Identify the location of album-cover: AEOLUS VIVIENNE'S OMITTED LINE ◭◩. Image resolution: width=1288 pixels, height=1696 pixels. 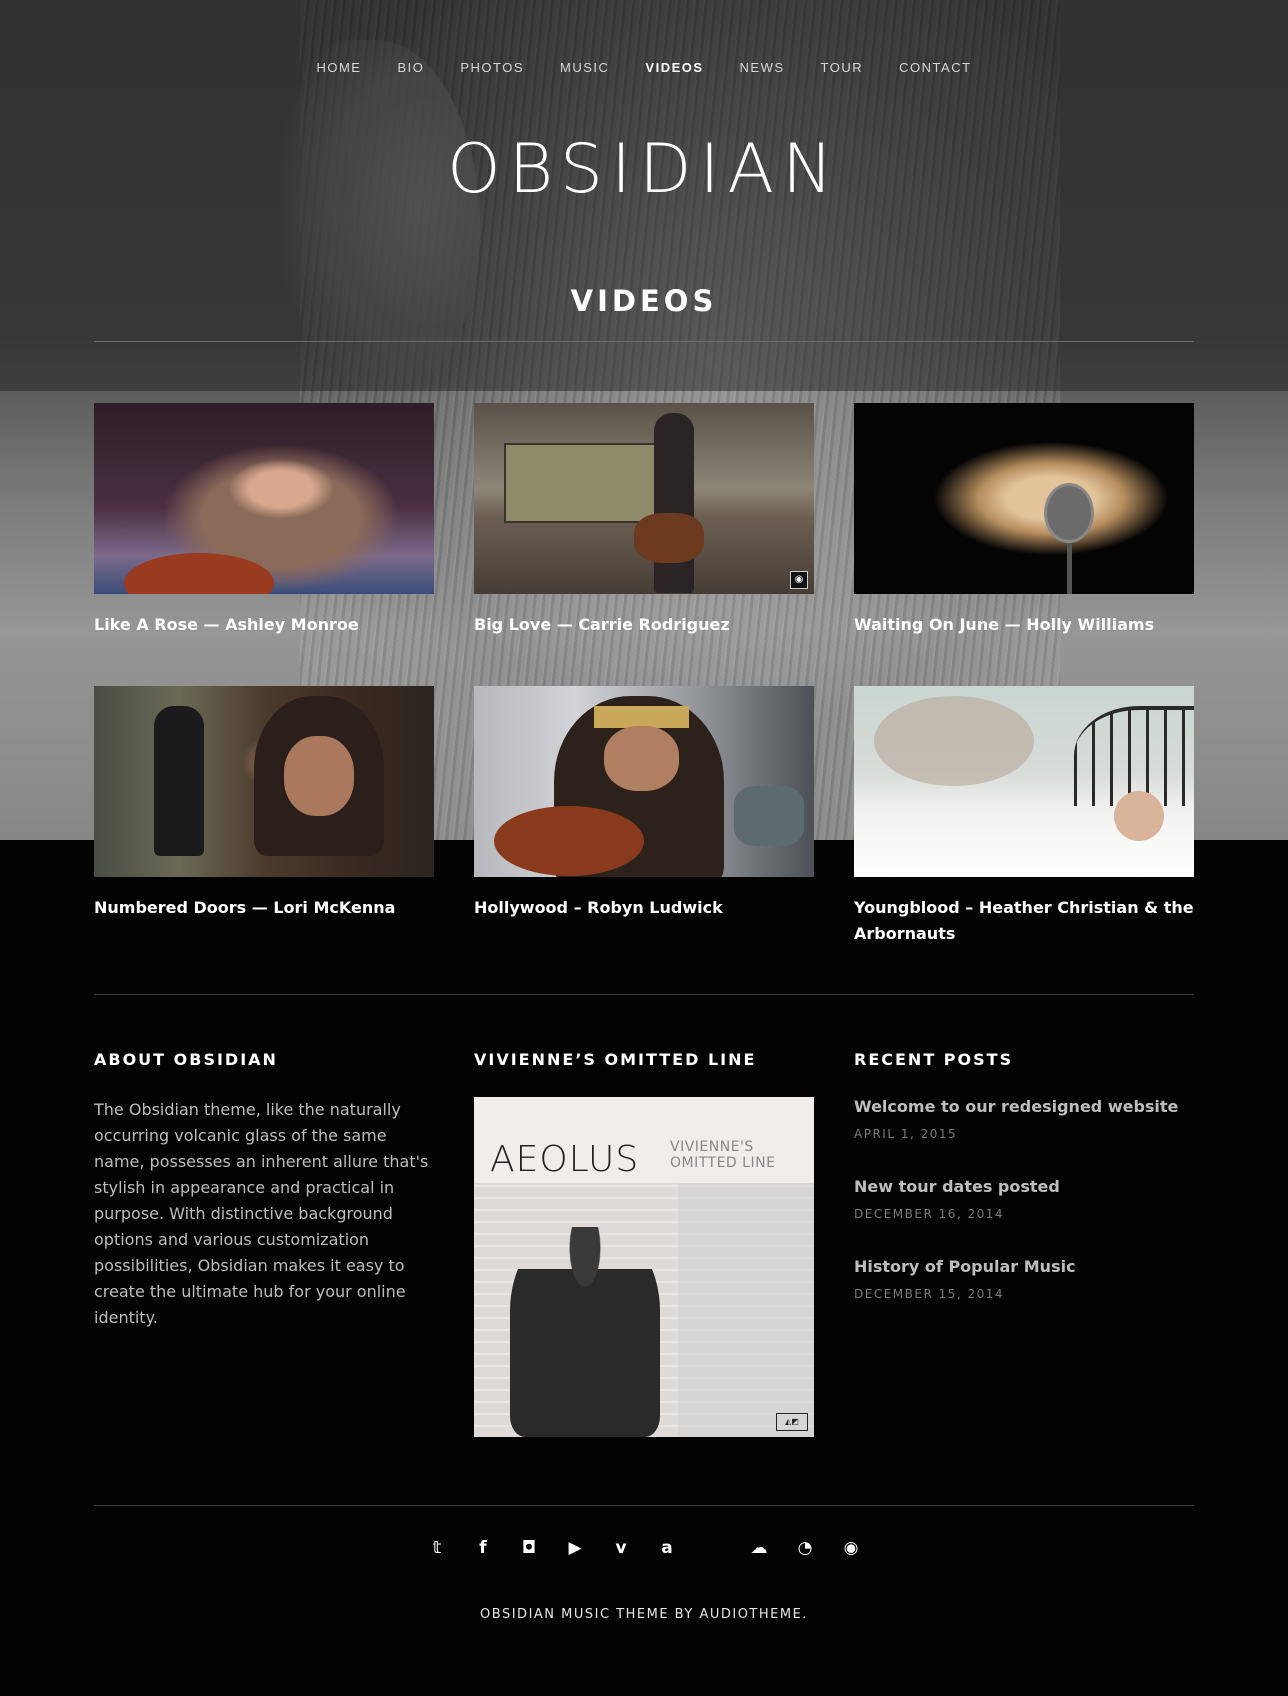
(644, 1267).